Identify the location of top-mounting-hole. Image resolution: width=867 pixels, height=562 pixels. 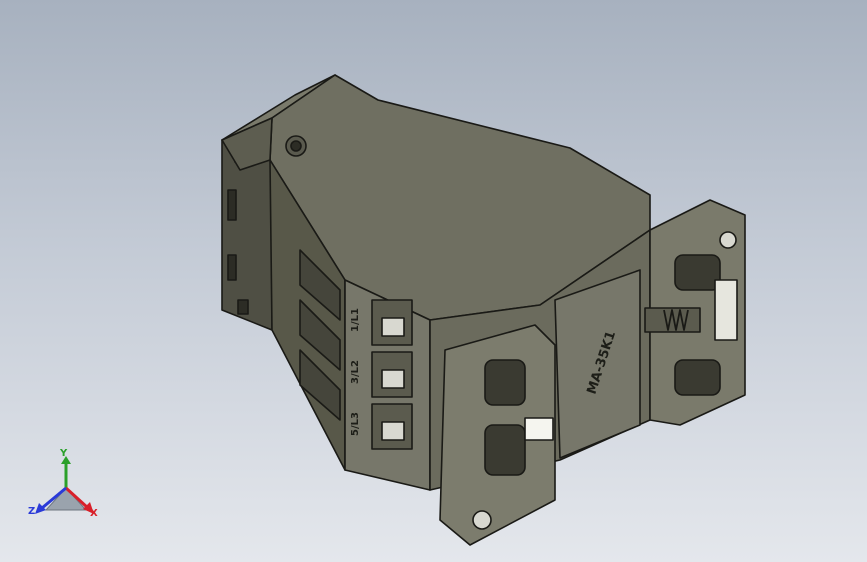
(296, 146).